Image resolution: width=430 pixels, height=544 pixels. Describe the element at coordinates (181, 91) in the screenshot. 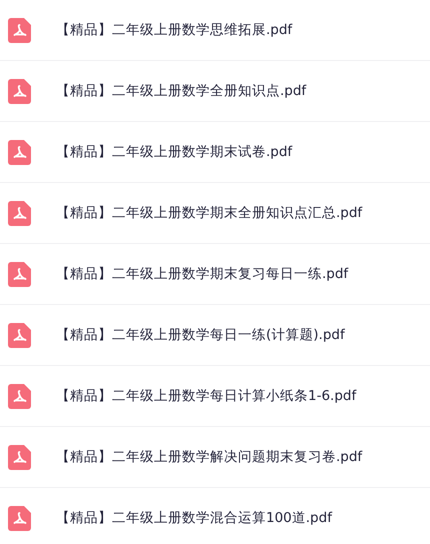

I see `file-name: 【精品】二年级上册数学全册知识点.pdf` at that location.